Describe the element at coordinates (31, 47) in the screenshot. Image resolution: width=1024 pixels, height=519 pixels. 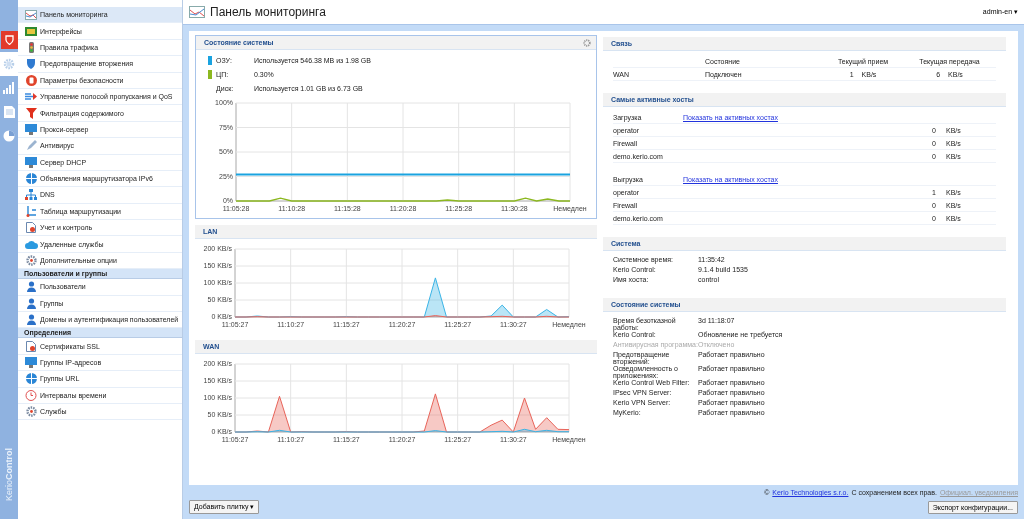
I see `traffic-light-icon` at that location.